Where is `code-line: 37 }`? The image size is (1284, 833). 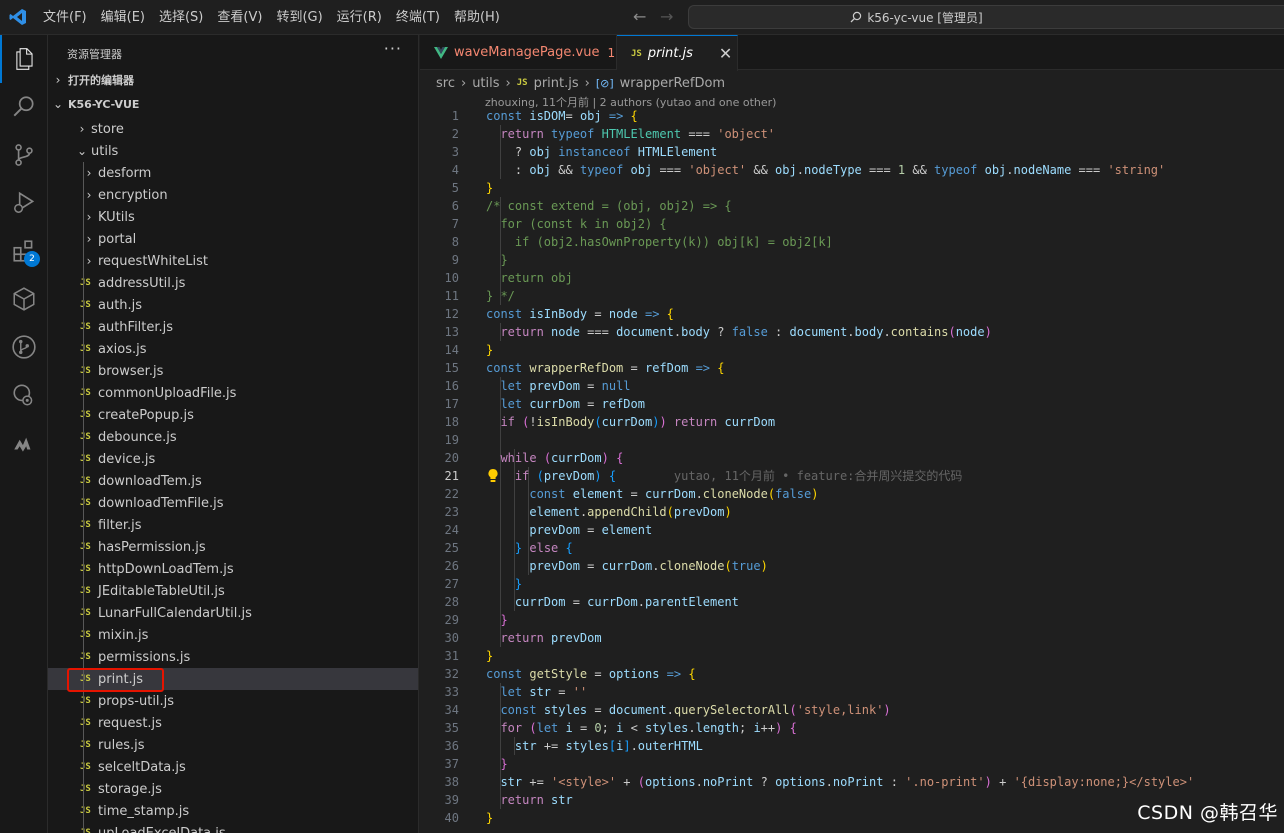
code-line: 37 } is located at coordinates (852, 764).